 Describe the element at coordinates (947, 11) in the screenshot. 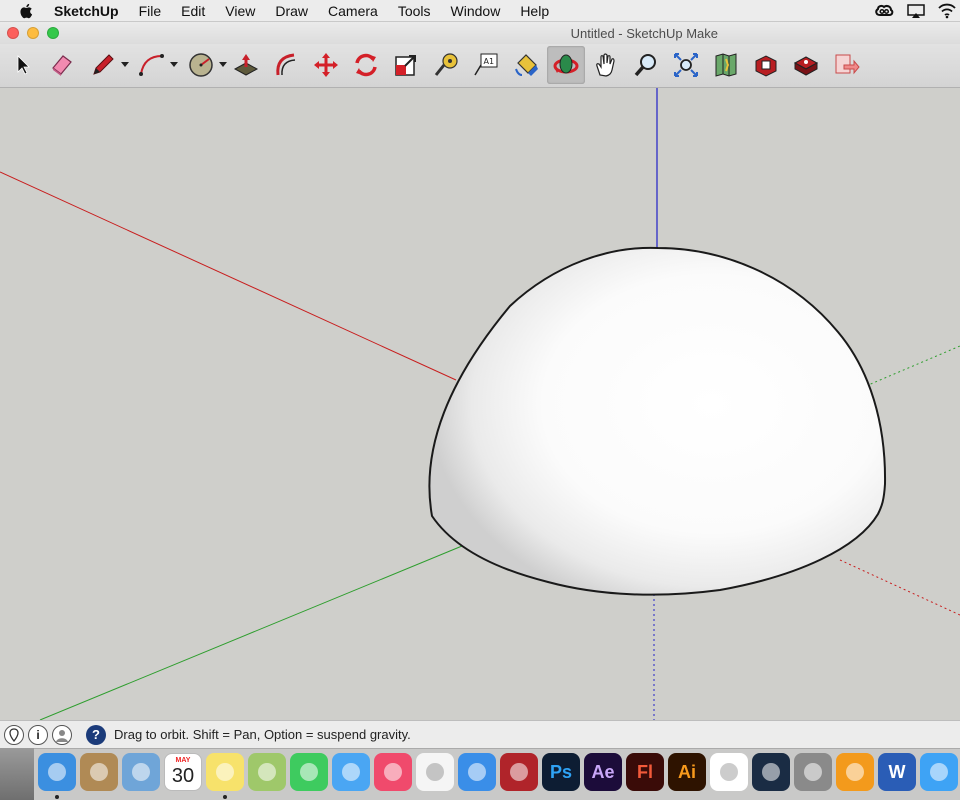

I see `wifi-icon` at that location.